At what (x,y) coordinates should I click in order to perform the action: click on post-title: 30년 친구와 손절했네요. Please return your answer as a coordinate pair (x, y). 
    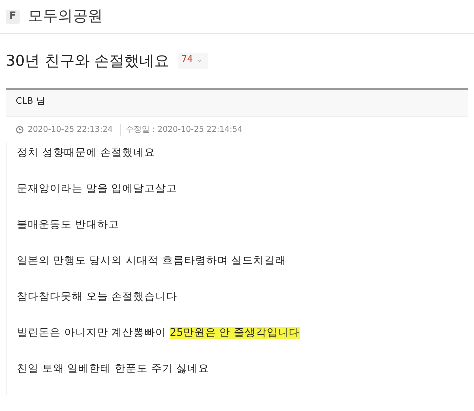
    Looking at the image, I should click on (88, 61).